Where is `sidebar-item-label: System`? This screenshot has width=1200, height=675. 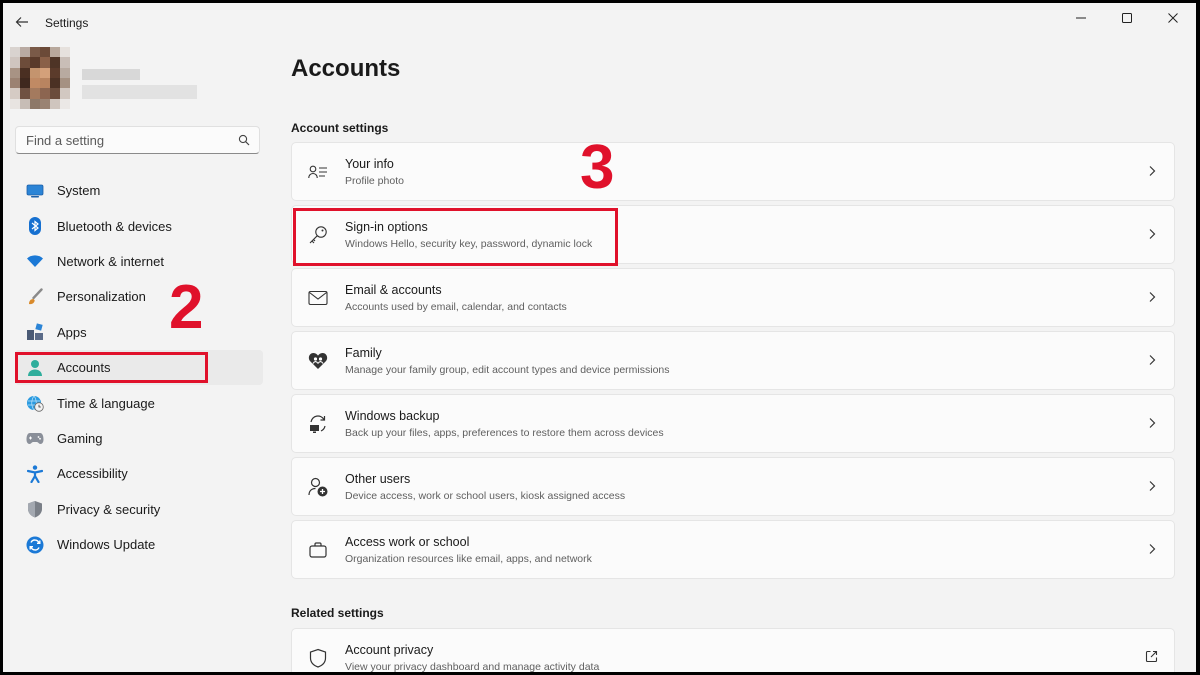
sidebar-item-label: System is located at coordinates (79, 191).